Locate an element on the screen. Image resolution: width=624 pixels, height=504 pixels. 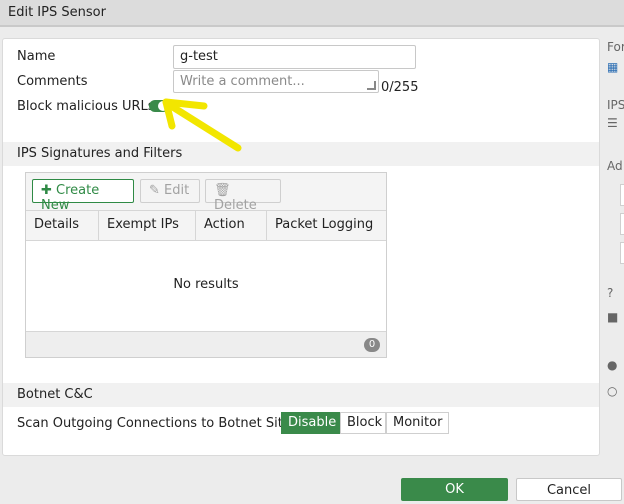
comment-icon: ○ is located at coordinates (612, 391).